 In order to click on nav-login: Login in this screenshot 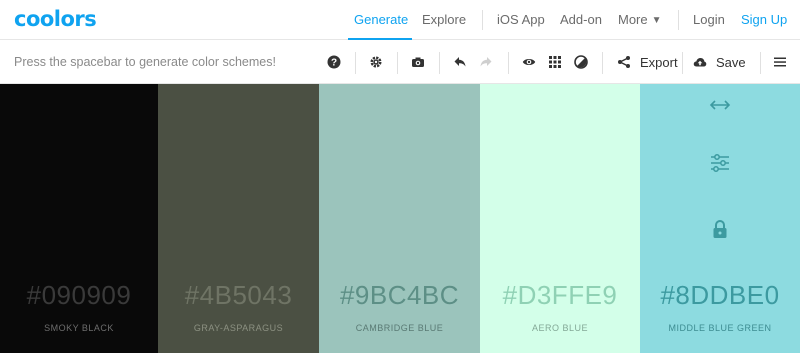, I will do `click(709, 19)`.